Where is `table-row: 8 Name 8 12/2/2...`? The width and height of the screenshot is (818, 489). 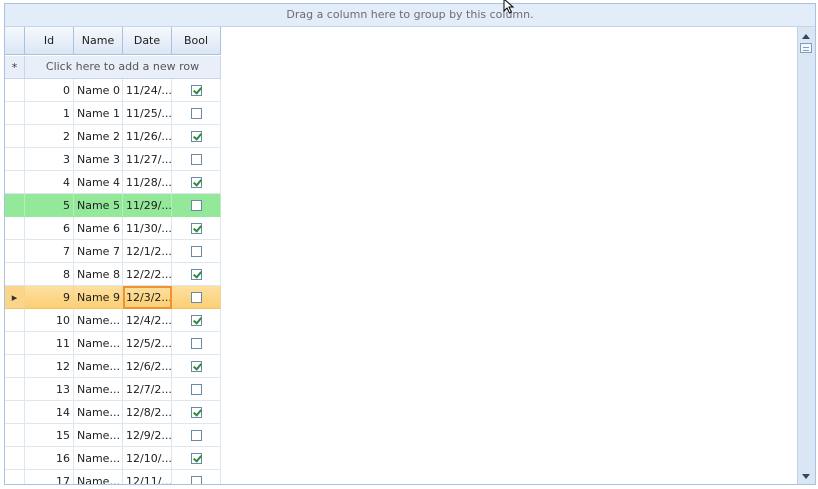 table-row: 8 Name 8 12/2/2... is located at coordinates (113, 274).